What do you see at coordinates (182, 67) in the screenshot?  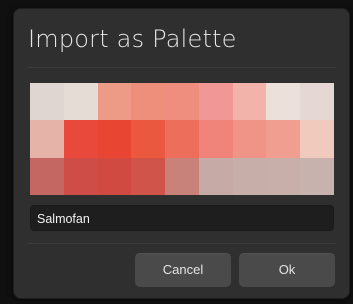 I see `title-divider` at bounding box center [182, 67].